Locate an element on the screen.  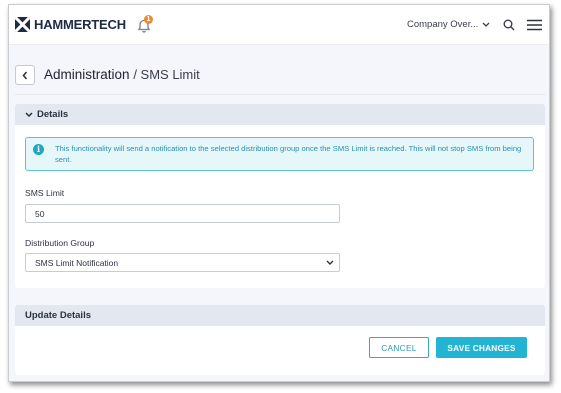
info-icon: i is located at coordinates (38, 149).